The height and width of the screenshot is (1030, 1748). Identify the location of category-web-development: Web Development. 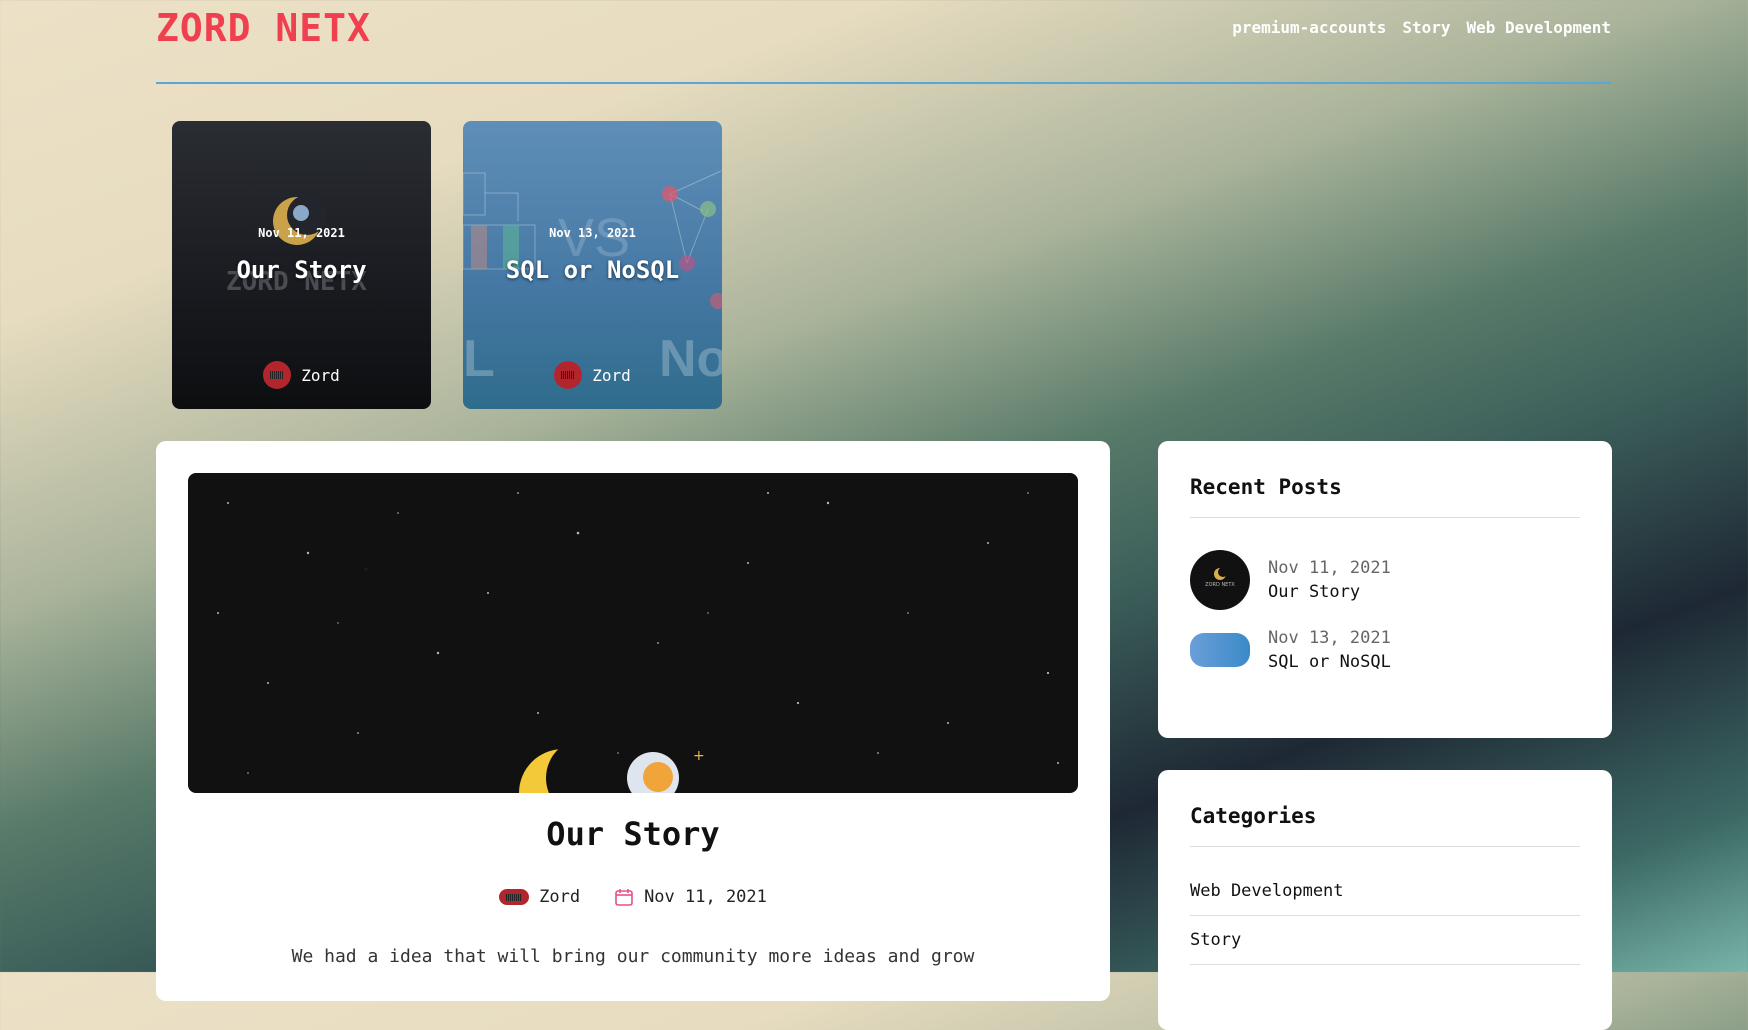
(1385, 898).